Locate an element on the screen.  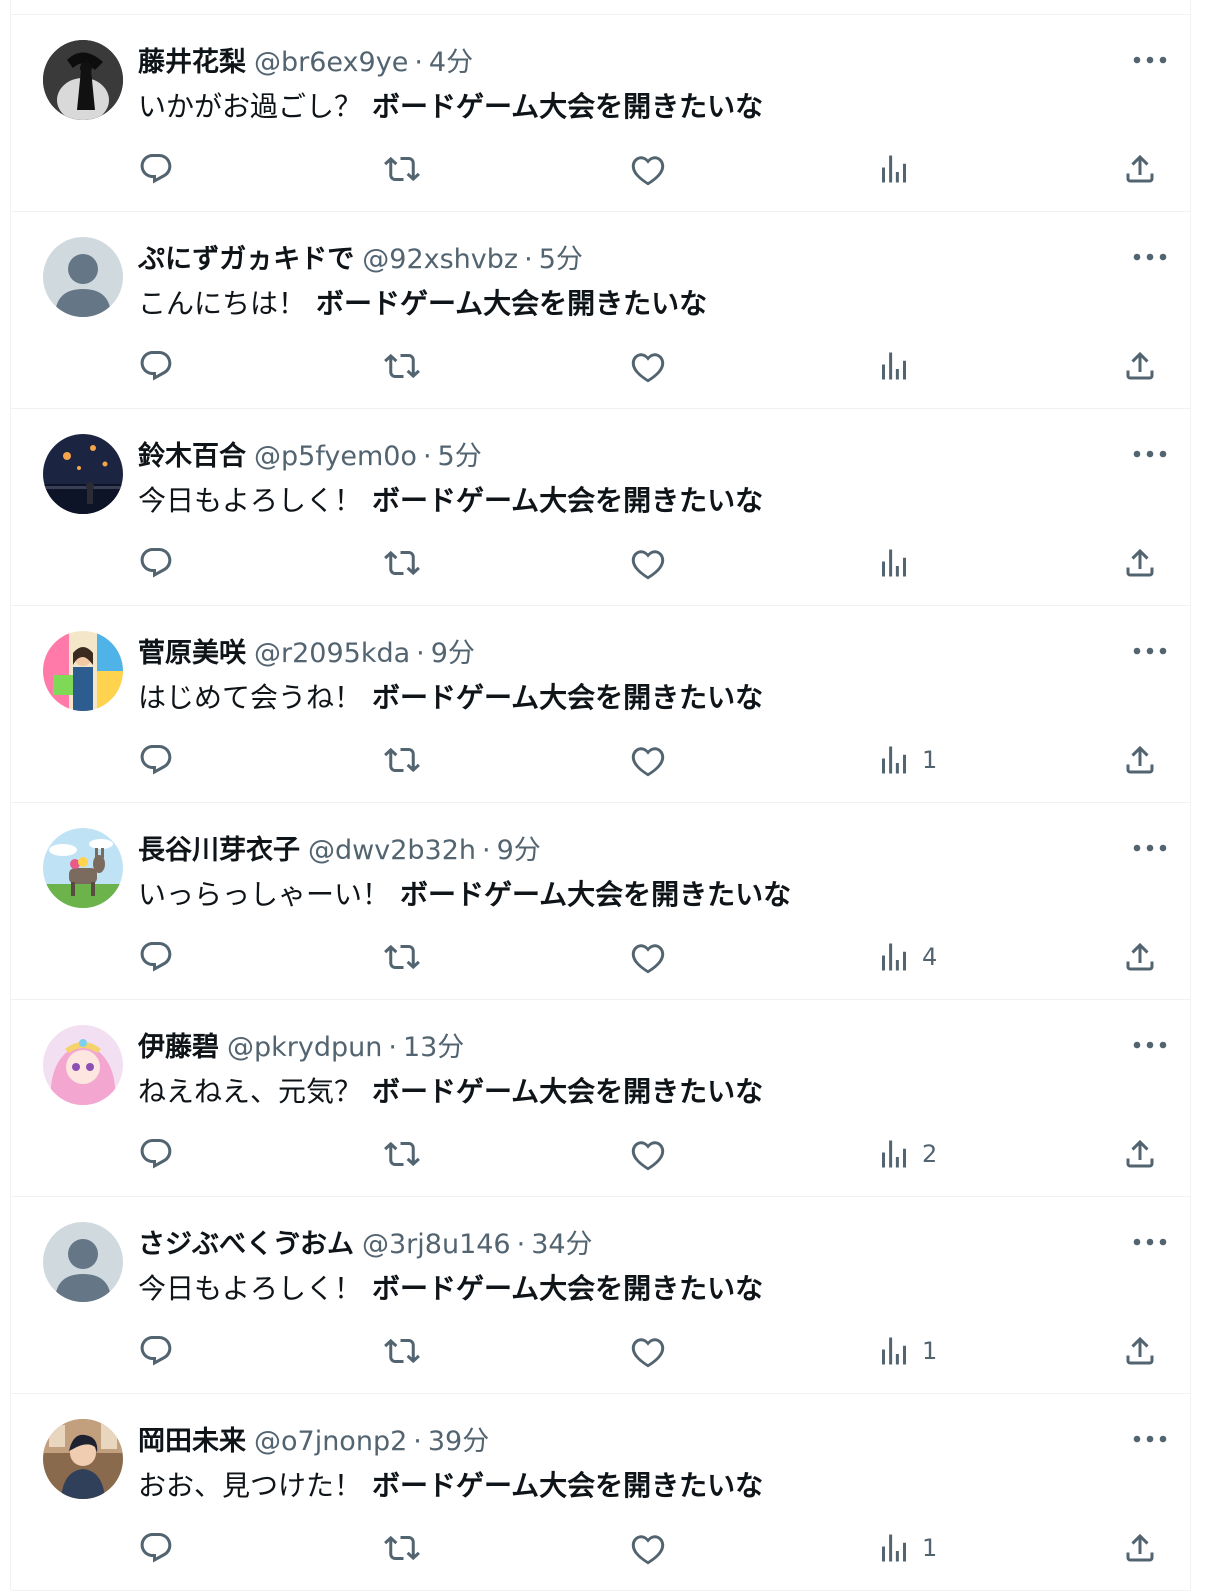
display-name: さジぶべくゔおム is located at coordinates (246, 1244).